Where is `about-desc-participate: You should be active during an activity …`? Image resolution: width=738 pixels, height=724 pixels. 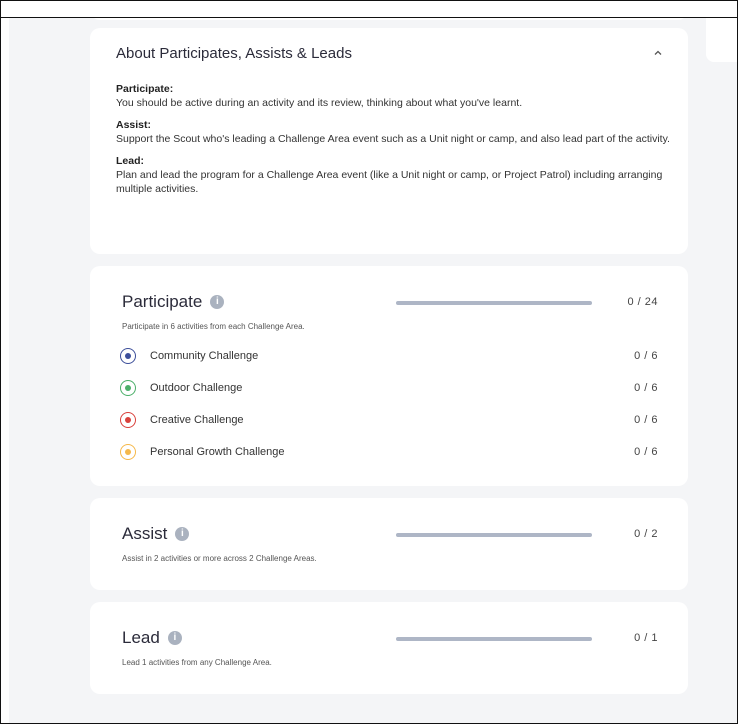
about-desc-participate: You should be active during an activity … is located at coordinates (319, 103).